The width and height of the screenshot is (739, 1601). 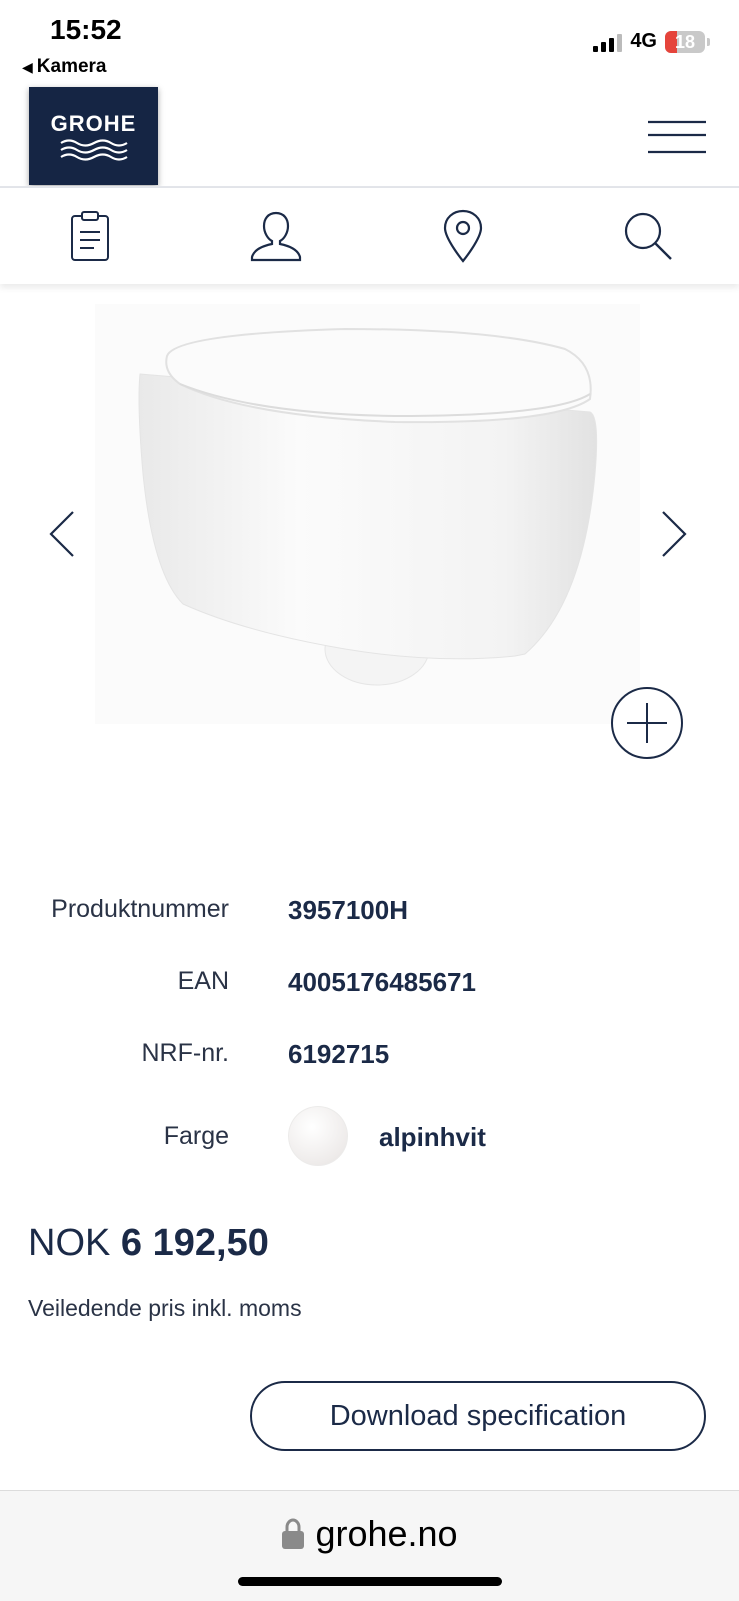 I want to click on price: NOK 6 192,50, so click(x=148, y=1243).